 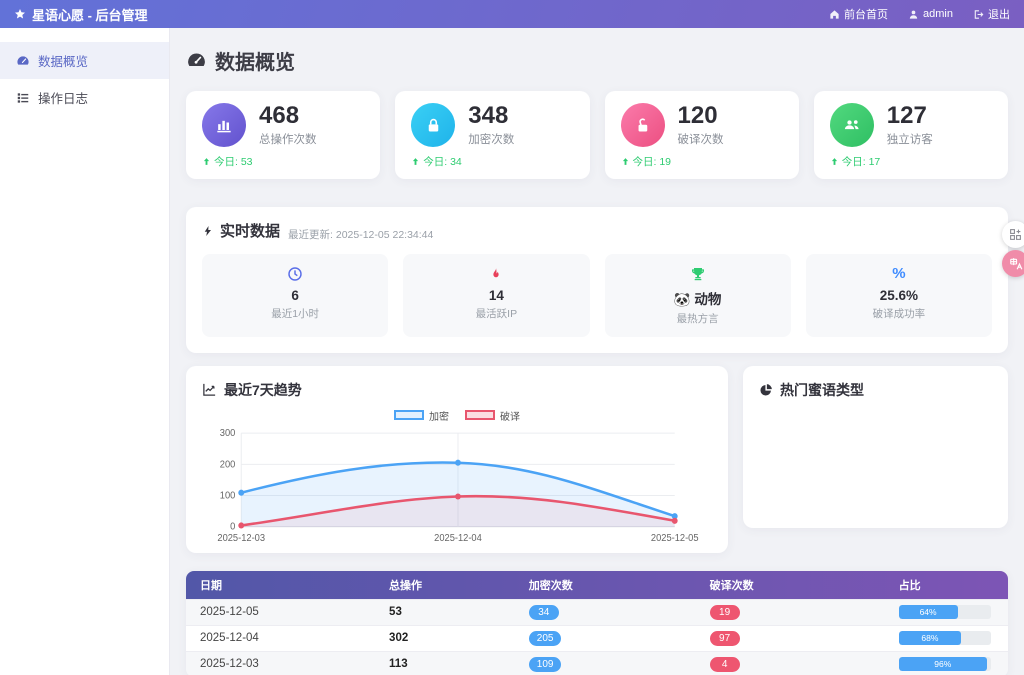 I want to click on ratio-progress: 96%, so click(x=944, y=664).